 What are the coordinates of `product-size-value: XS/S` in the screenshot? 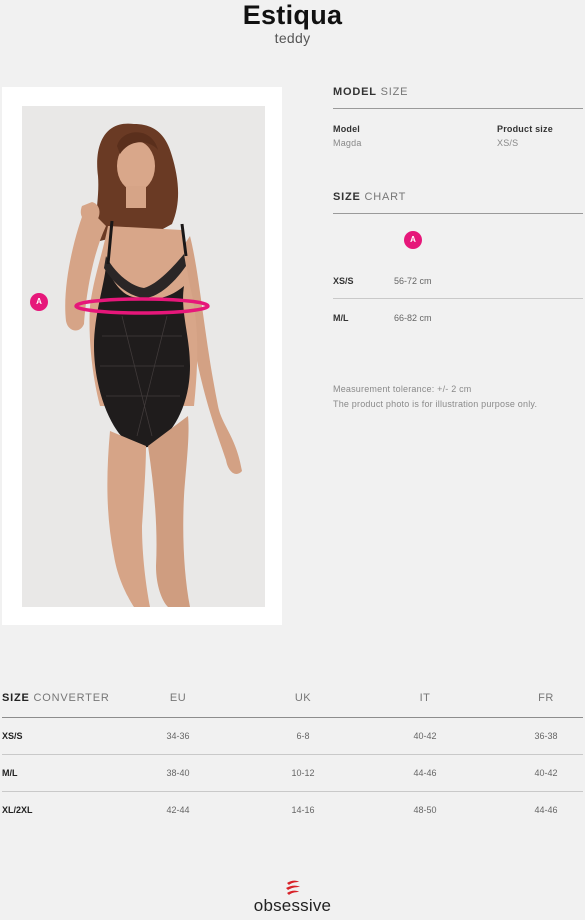 It's located at (508, 143).